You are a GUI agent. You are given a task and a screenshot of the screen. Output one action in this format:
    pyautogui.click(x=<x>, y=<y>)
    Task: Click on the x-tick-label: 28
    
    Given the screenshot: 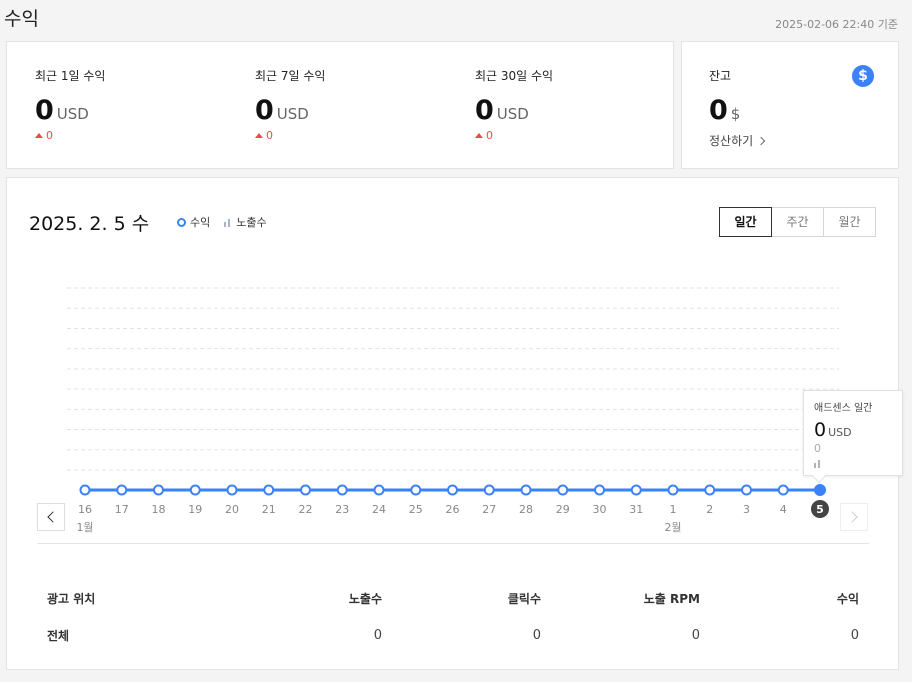 What is the action you would take?
    pyautogui.click(x=526, y=509)
    